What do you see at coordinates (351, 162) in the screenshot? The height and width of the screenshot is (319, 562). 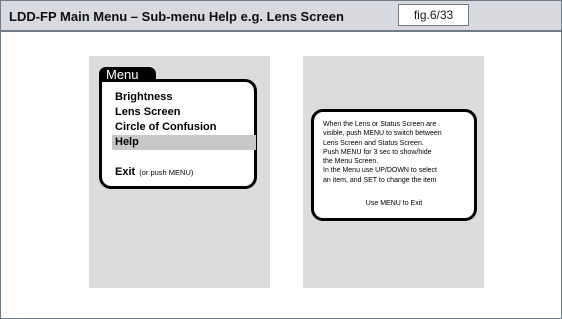 I see `help-line: the Menu Screen.` at bounding box center [351, 162].